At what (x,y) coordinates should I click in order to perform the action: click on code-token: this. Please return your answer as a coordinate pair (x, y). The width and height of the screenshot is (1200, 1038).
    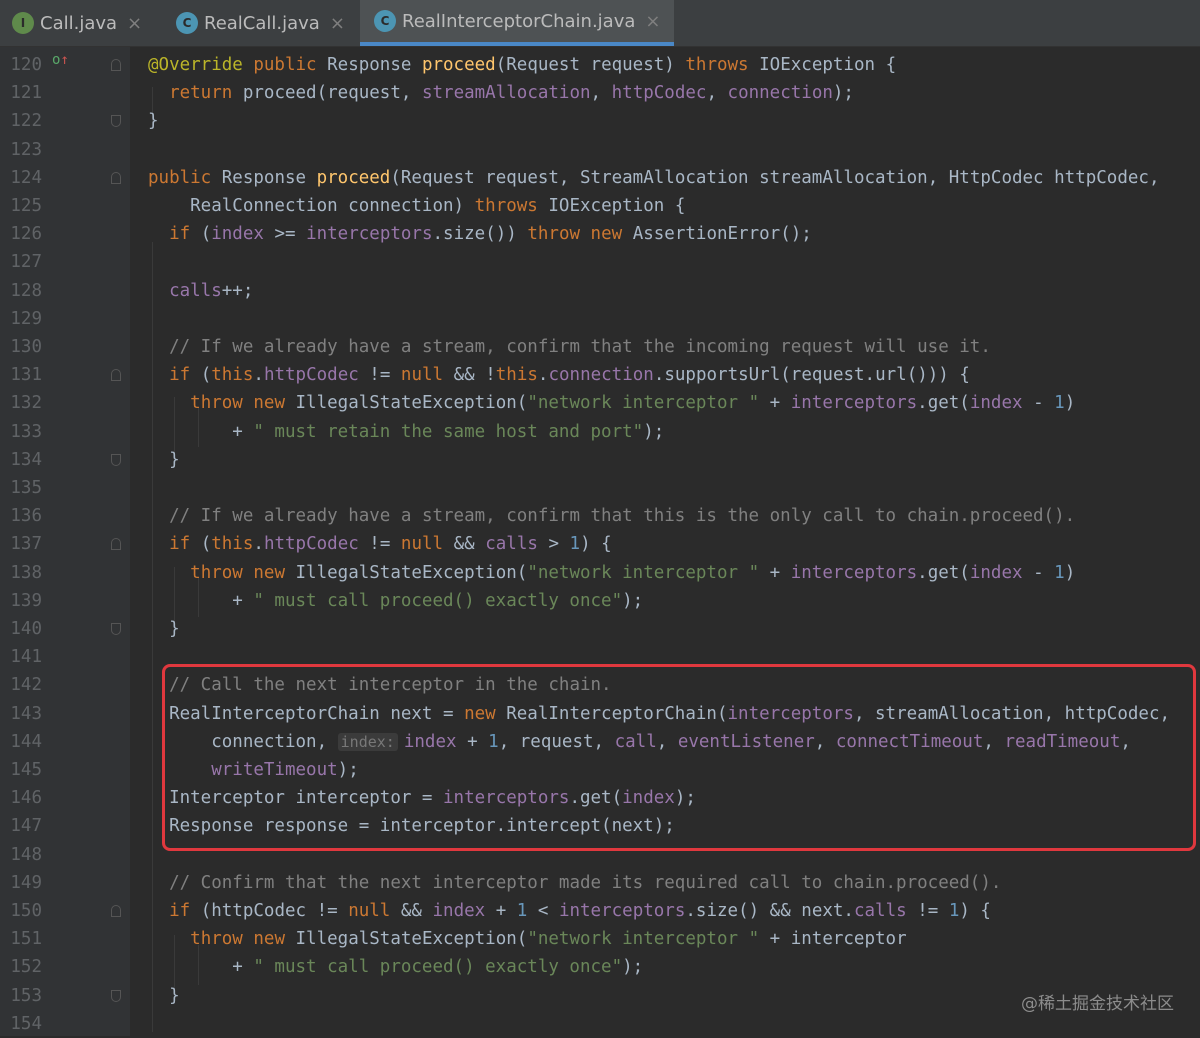
    Looking at the image, I should click on (516, 375).